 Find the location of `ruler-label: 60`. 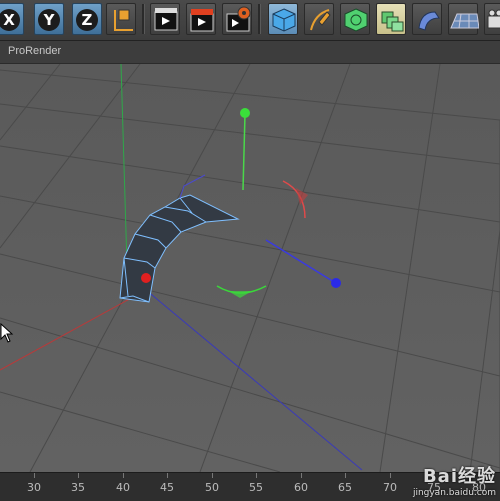

ruler-label: 60 is located at coordinates (301, 487).